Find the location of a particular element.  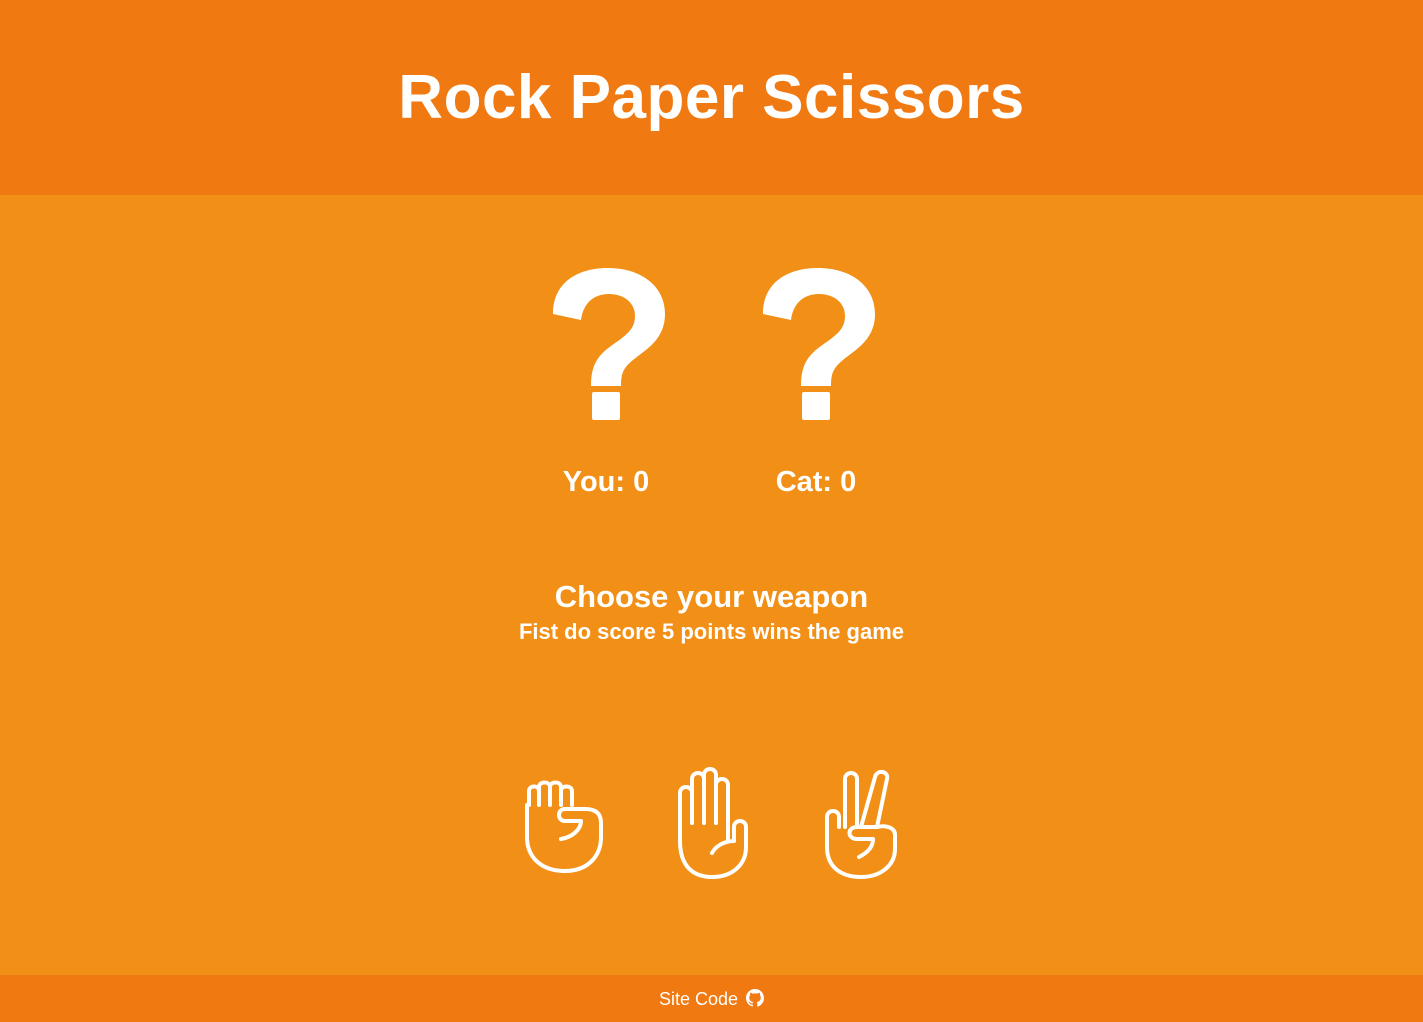

paper-button is located at coordinates (713, 824).